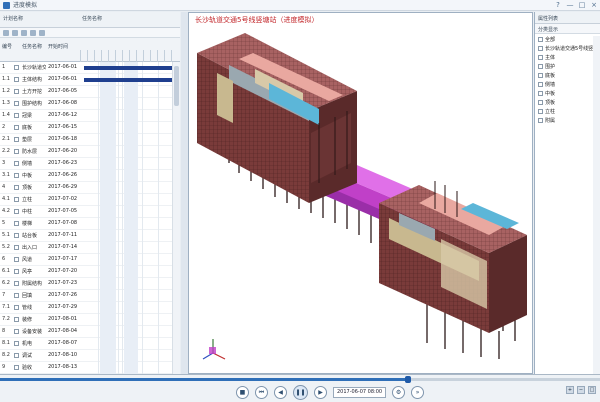  Describe the element at coordinates (581, 390) in the screenshot. I see `zoom-out-button: −` at that location.